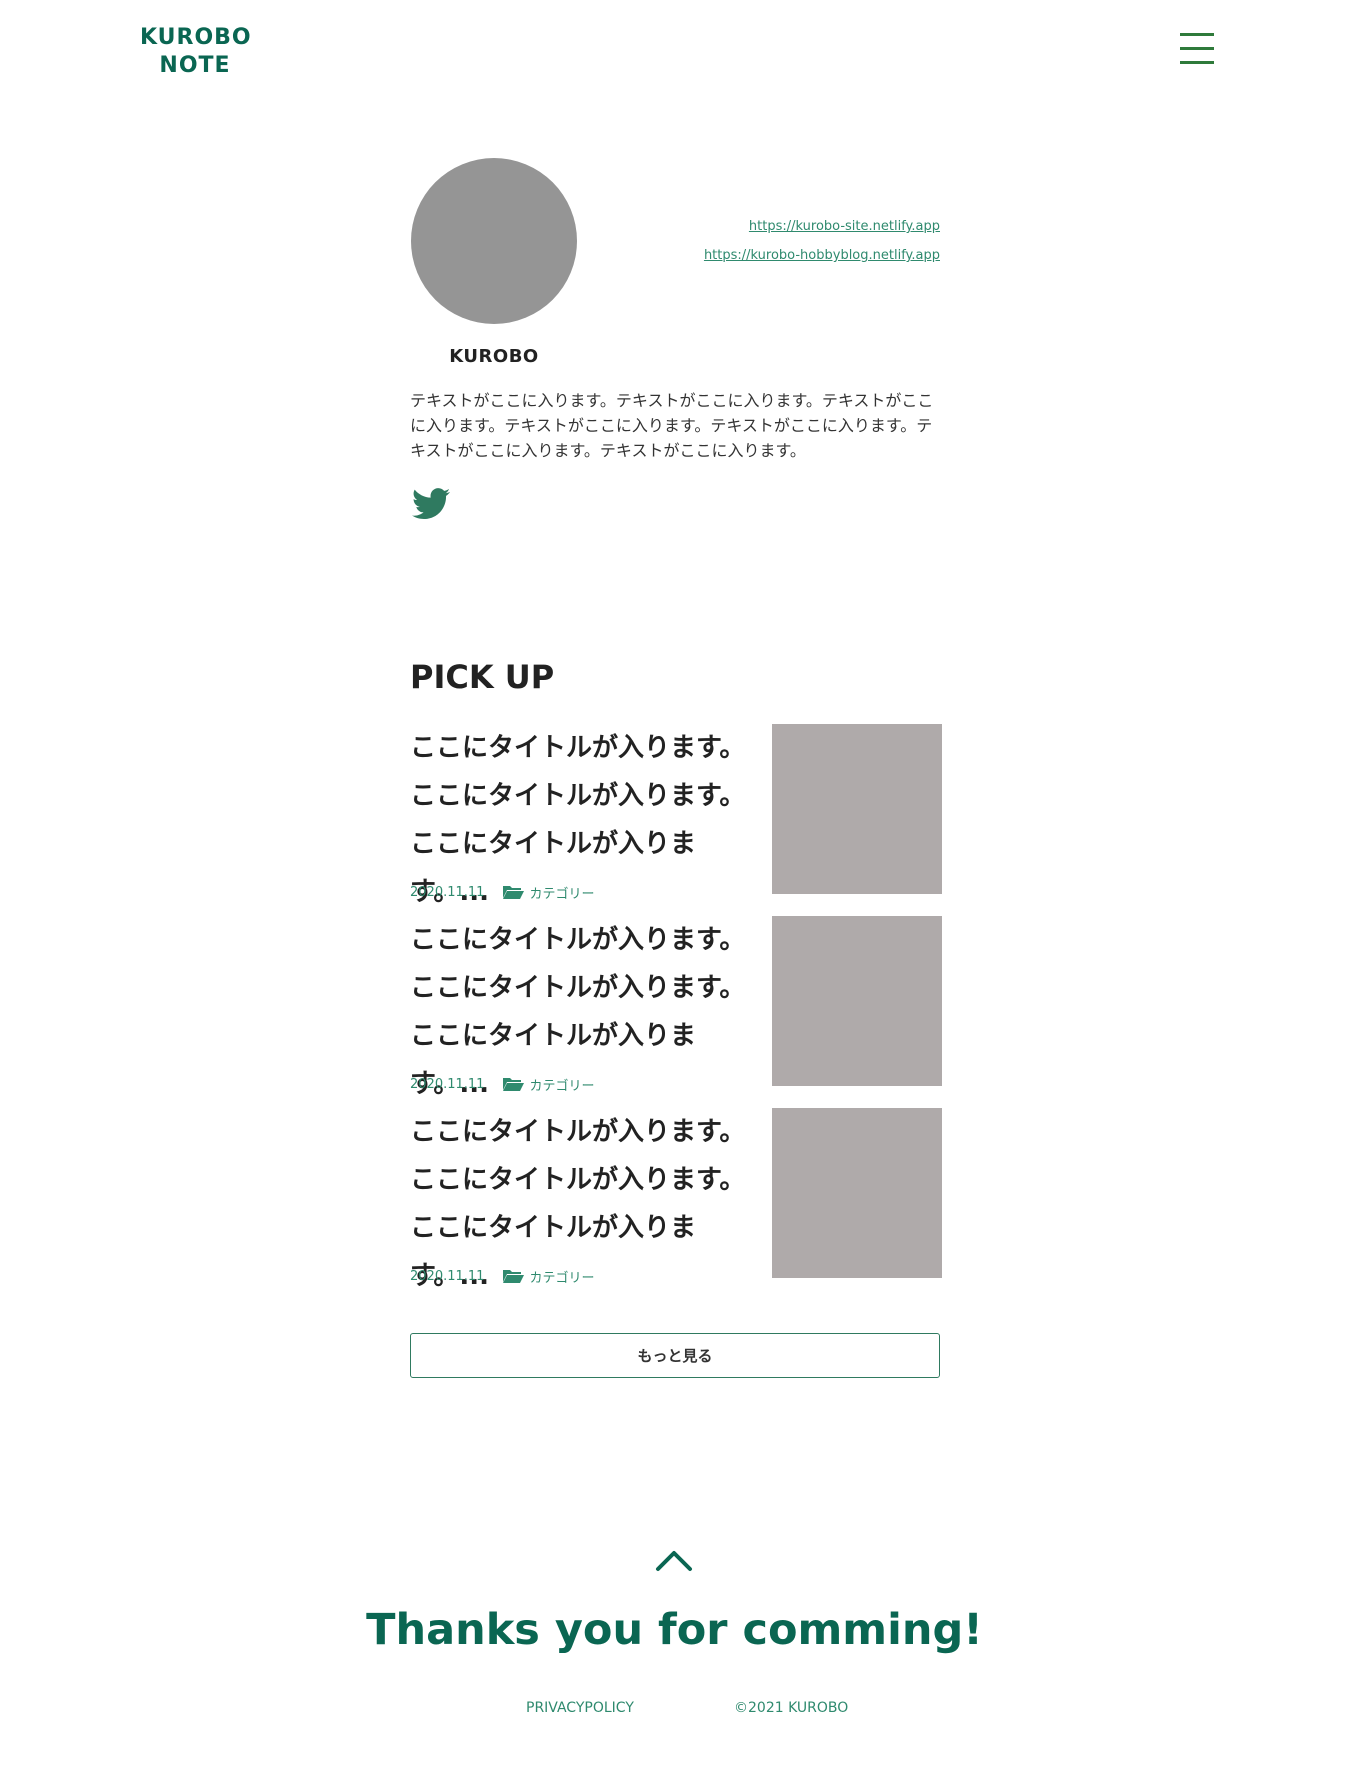  What do you see at coordinates (675, 1355) in the screenshot?
I see `more-button: もっと見る` at bounding box center [675, 1355].